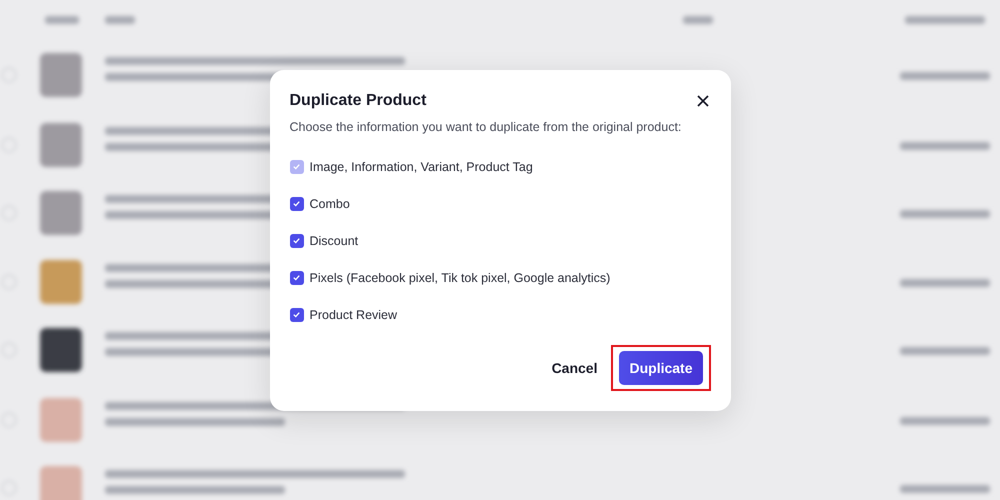  I want to click on option-label: Image, Information, Variant, Product Tag, so click(421, 167).